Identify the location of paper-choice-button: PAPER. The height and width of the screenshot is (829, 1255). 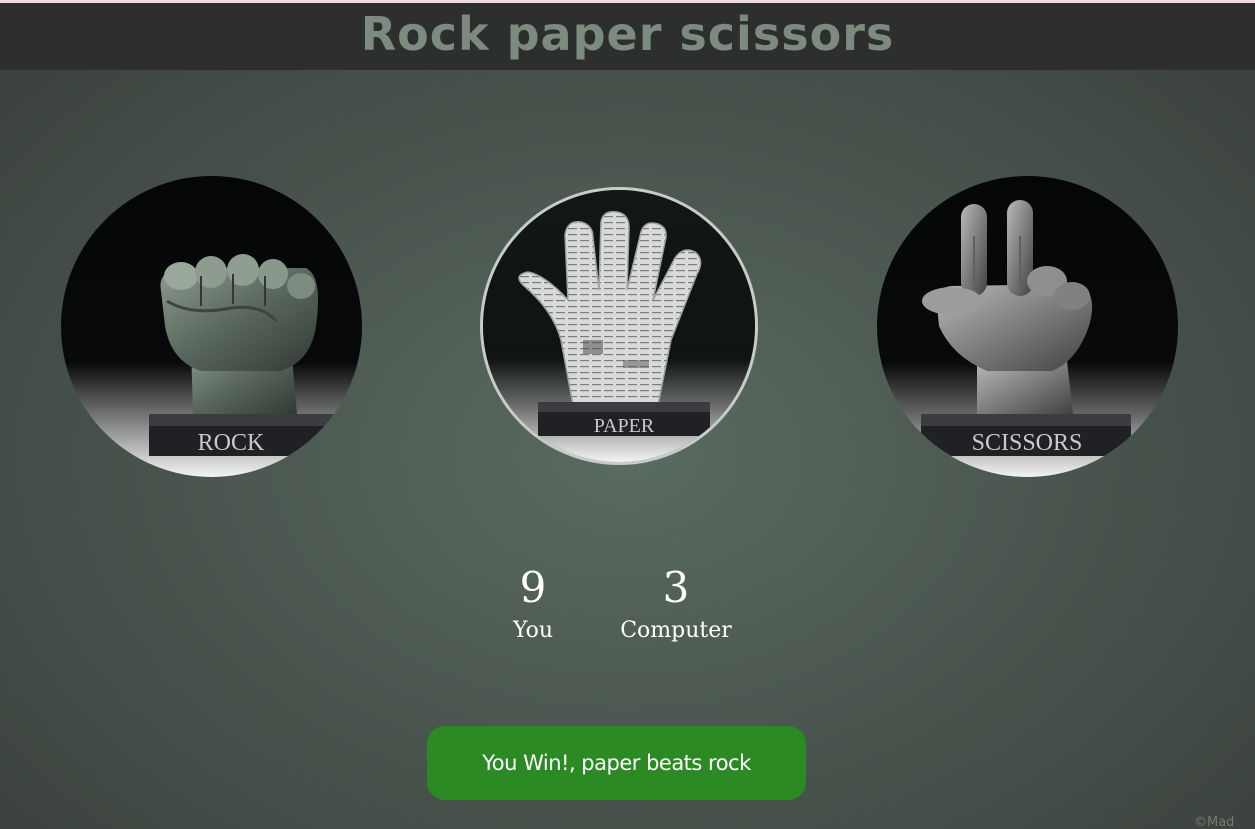
(619, 326).